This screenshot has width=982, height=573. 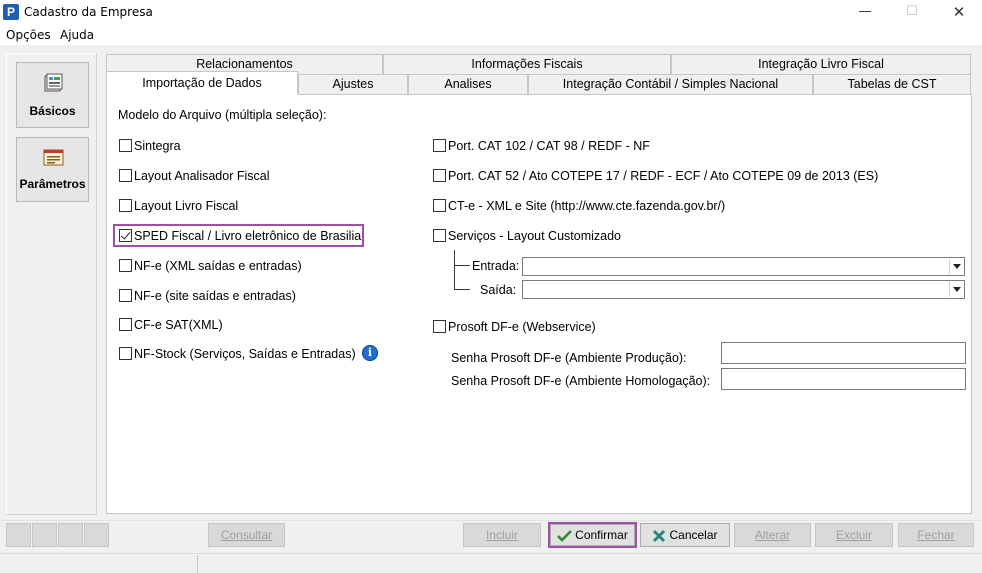 I want to click on port-cat-52-checkbox, so click(x=439, y=175).